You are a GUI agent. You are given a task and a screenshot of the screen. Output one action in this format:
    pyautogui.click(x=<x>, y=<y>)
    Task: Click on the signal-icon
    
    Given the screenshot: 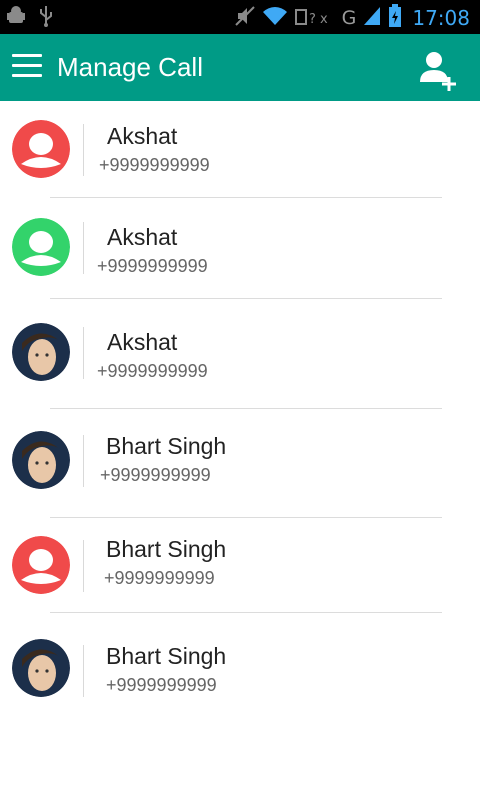 What is the action you would take?
    pyautogui.click(x=372, y=18)
    